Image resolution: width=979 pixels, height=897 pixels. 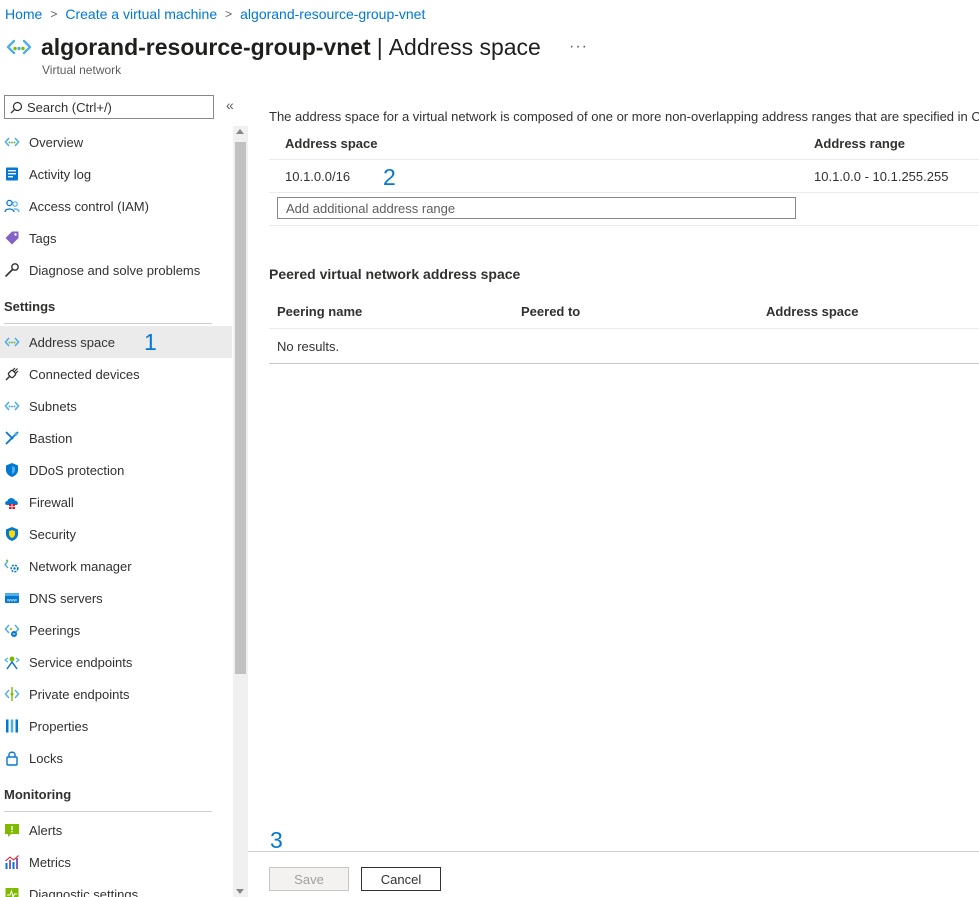 I want to click on sidebar-item-firewall: Firewall, so click(x=116, y=502).